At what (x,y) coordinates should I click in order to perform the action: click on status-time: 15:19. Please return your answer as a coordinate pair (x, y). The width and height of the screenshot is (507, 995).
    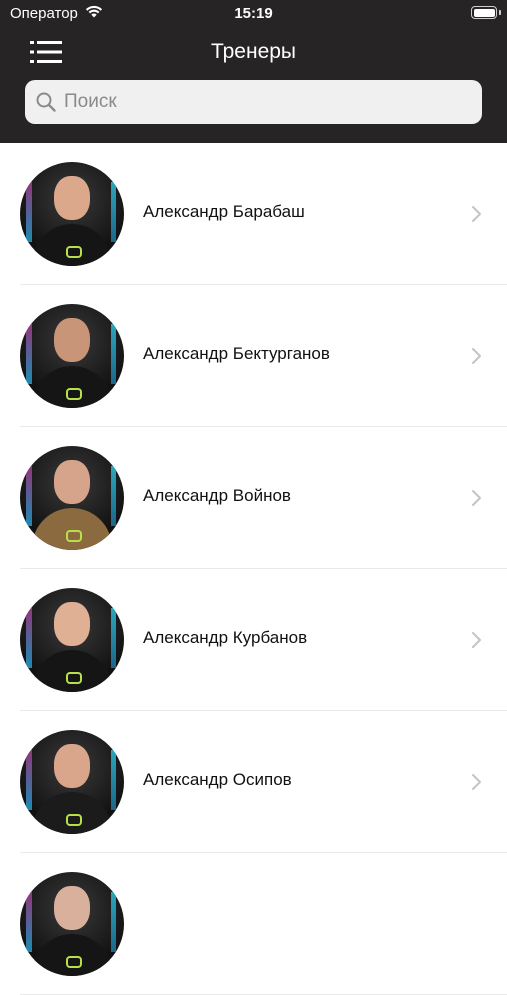
    Looking at the image, I should click on (253, 13).